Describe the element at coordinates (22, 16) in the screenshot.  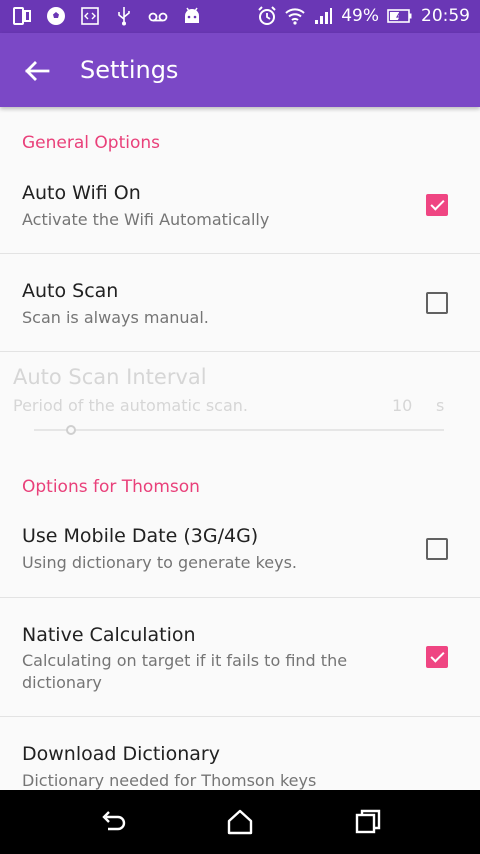
I see `phone-icon` at that location.